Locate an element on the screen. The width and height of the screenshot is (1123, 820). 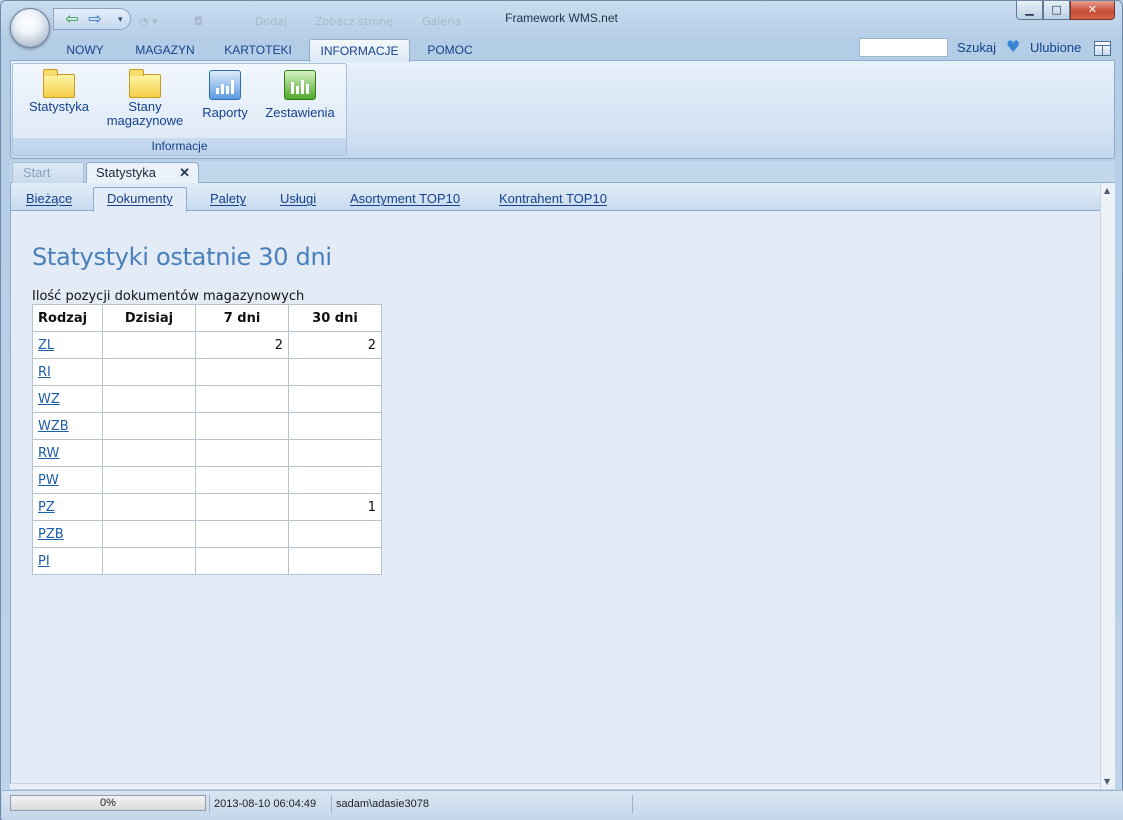
subtab-palety: Palety is located at coordinates (228, 198).